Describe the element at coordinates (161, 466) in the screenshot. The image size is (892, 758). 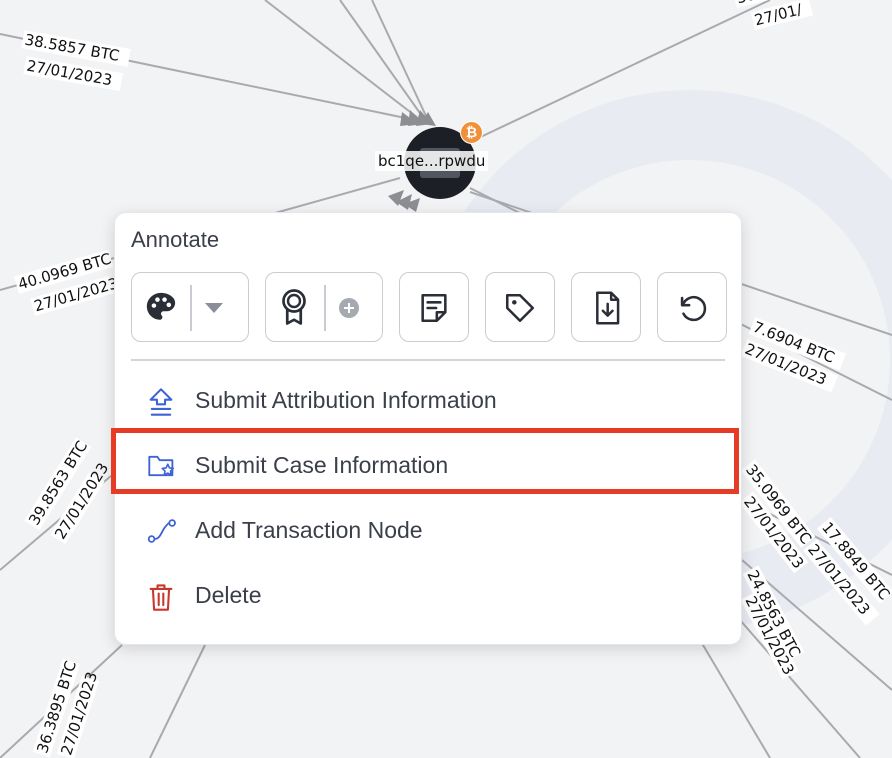
I see `folder-star-icon` at that location.